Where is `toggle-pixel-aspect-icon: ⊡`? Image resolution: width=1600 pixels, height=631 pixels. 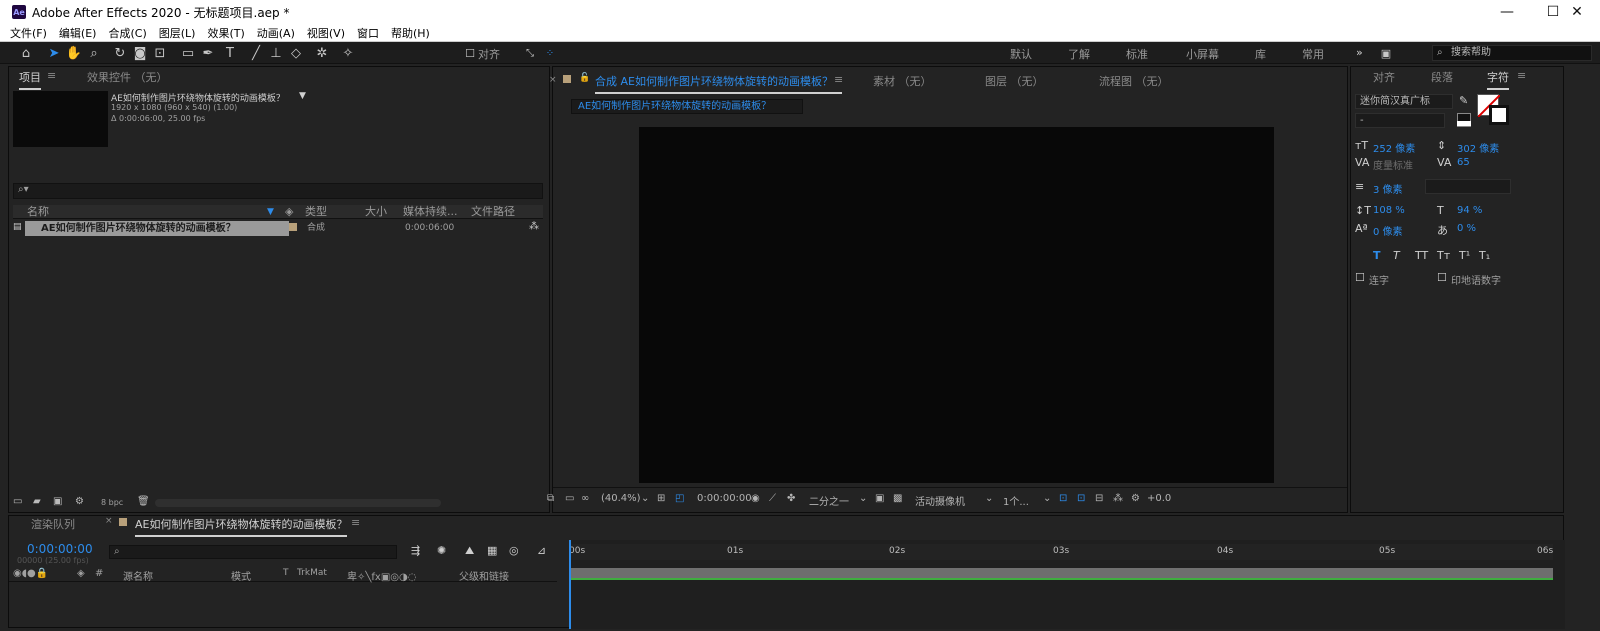
toggle-pixel-aspect-icon: ⊡ is located at coordinates (1063, 498).